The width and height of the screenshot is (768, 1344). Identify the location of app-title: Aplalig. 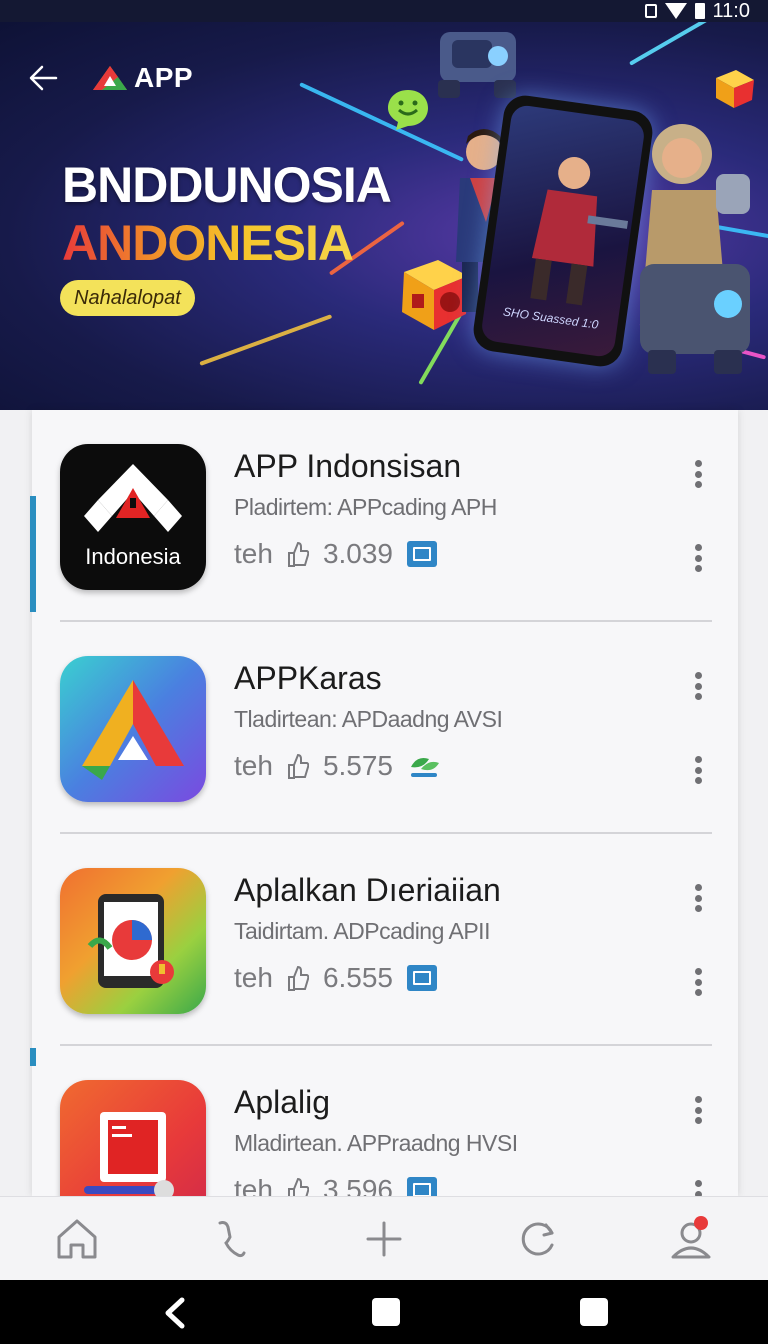
(282, 1102).